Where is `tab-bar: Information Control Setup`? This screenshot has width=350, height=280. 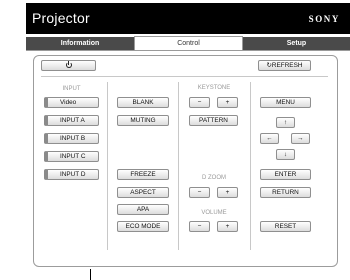
tab-bar: Information Control Setup is located at coordinates (188, 43).